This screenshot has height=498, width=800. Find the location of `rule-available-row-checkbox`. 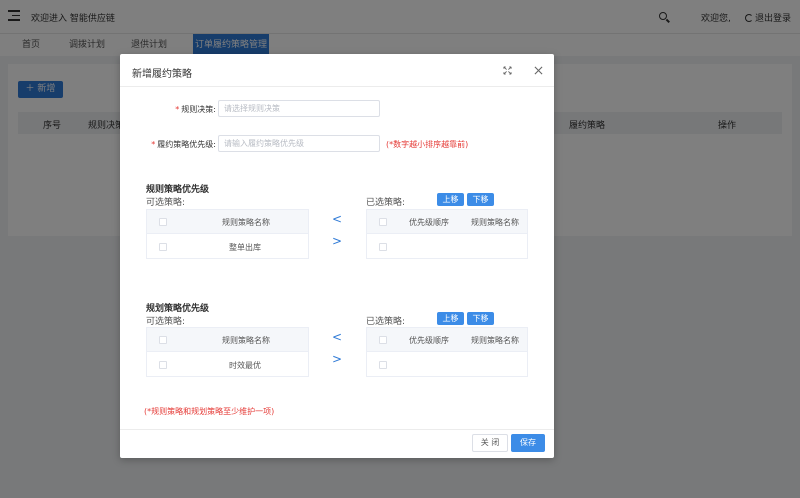

rule-available-row-checkbox is located at coordinates (163, 247).